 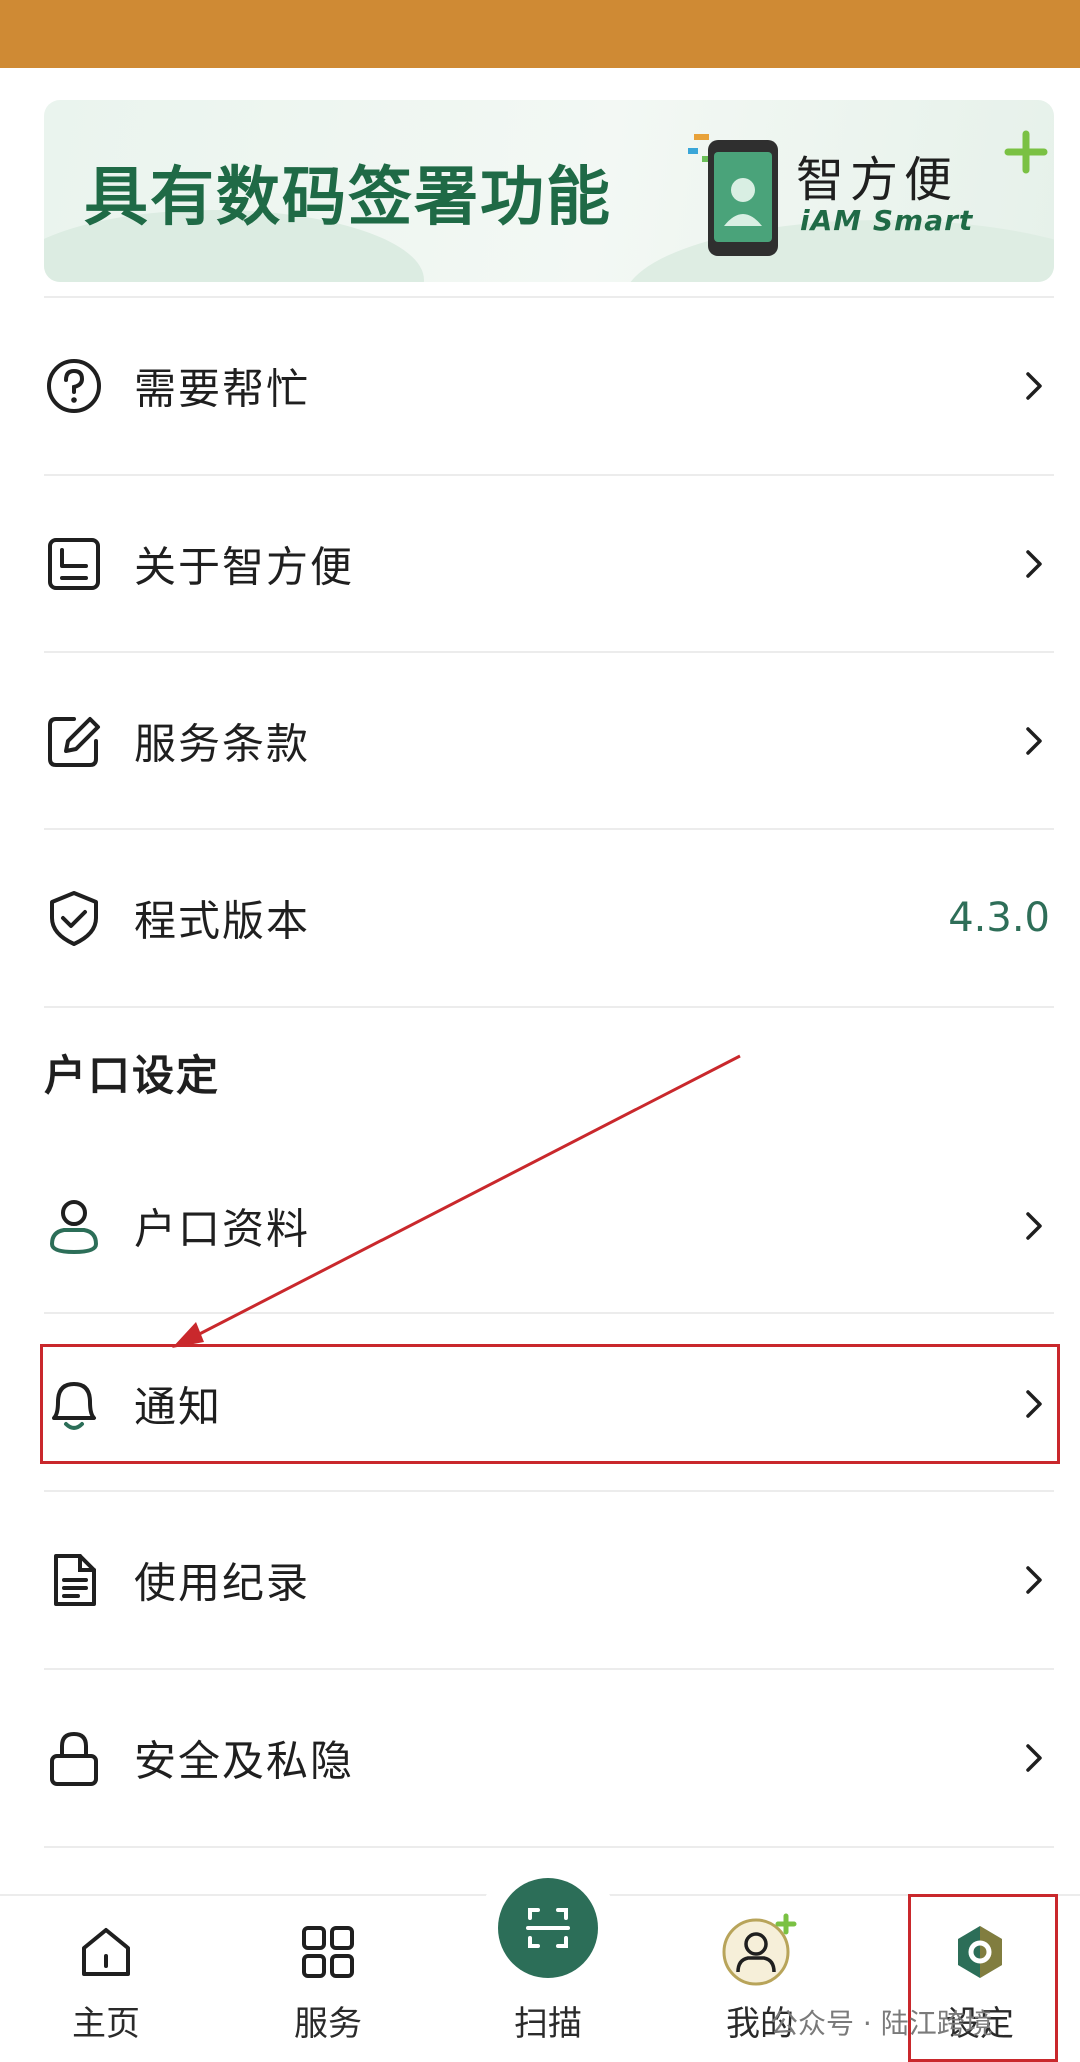 I want to click on promo-banner: 具有数码签署功能 智方便 iAM Smart, so click(x=549, y=191).